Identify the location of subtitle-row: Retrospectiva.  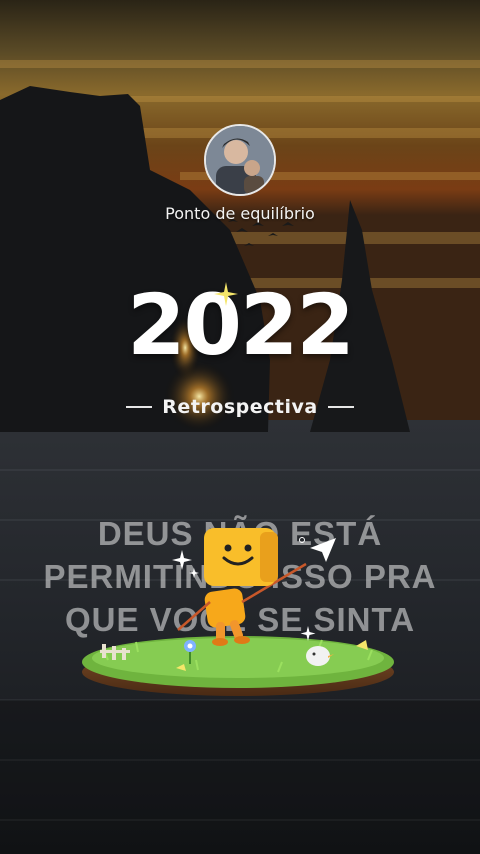
(240, 407).